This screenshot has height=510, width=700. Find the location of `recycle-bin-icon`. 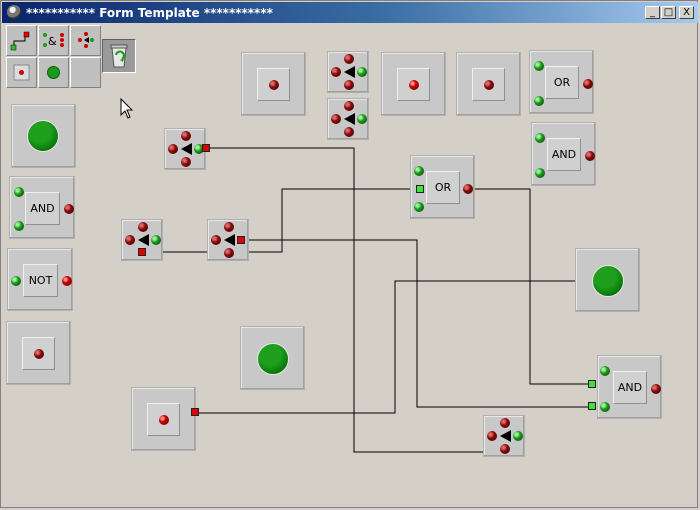

recycle-bin-icon is located at coordinates (119, 56).